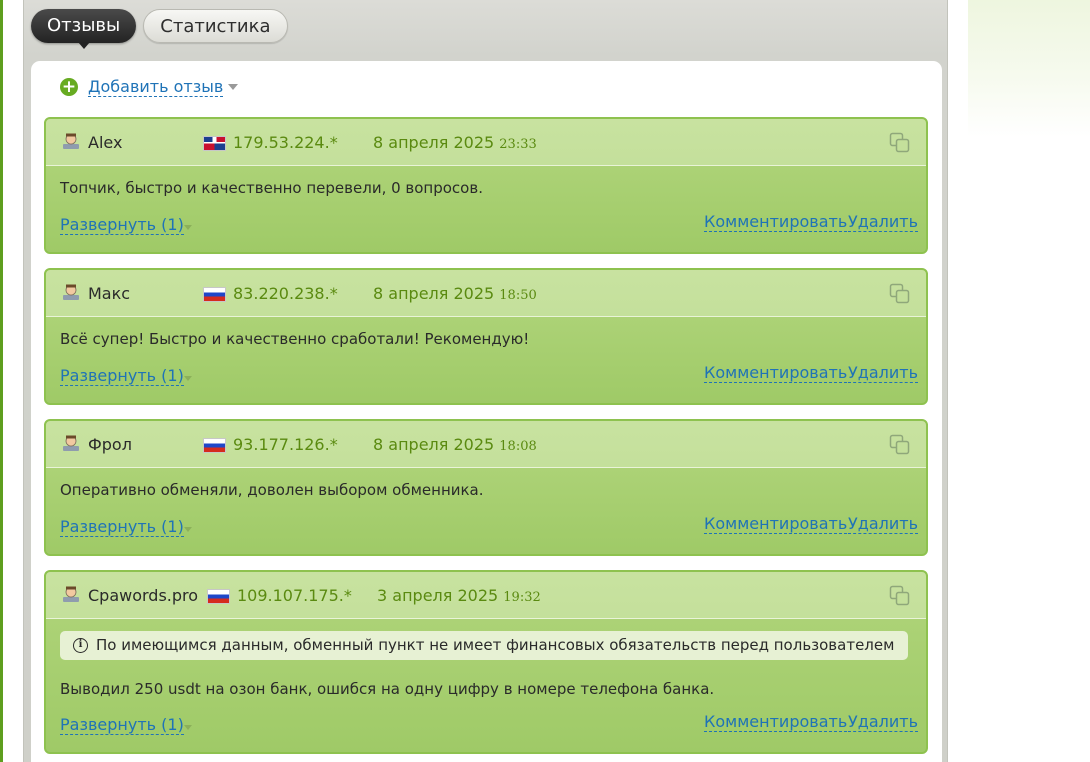  What do you see at coordinates (285, 444) in the screenshot?
I see `review-ip: 93.177.126.*` at bounding box center [285, 444].